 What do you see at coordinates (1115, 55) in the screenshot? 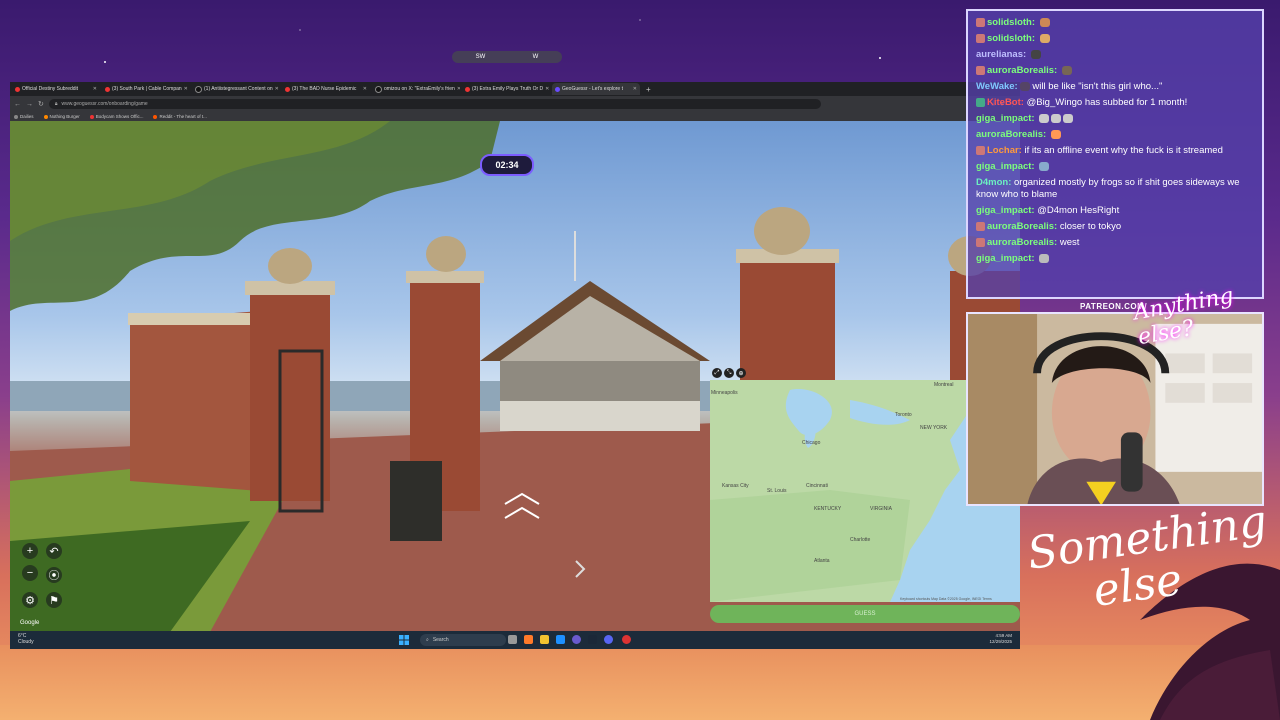
I see `chat-message: aurelianas:` at bounding box center [1115, 55].